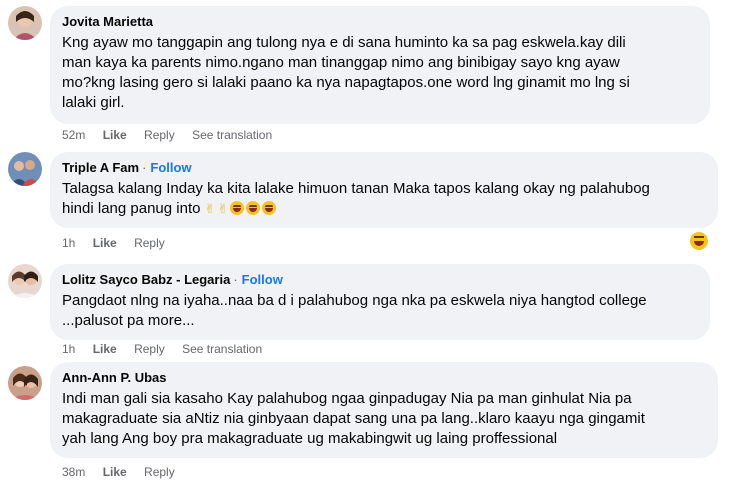  Describe the element at coordinates (100, 167) in the screenshot. I see `author-name: Triple A Fam` at that location.